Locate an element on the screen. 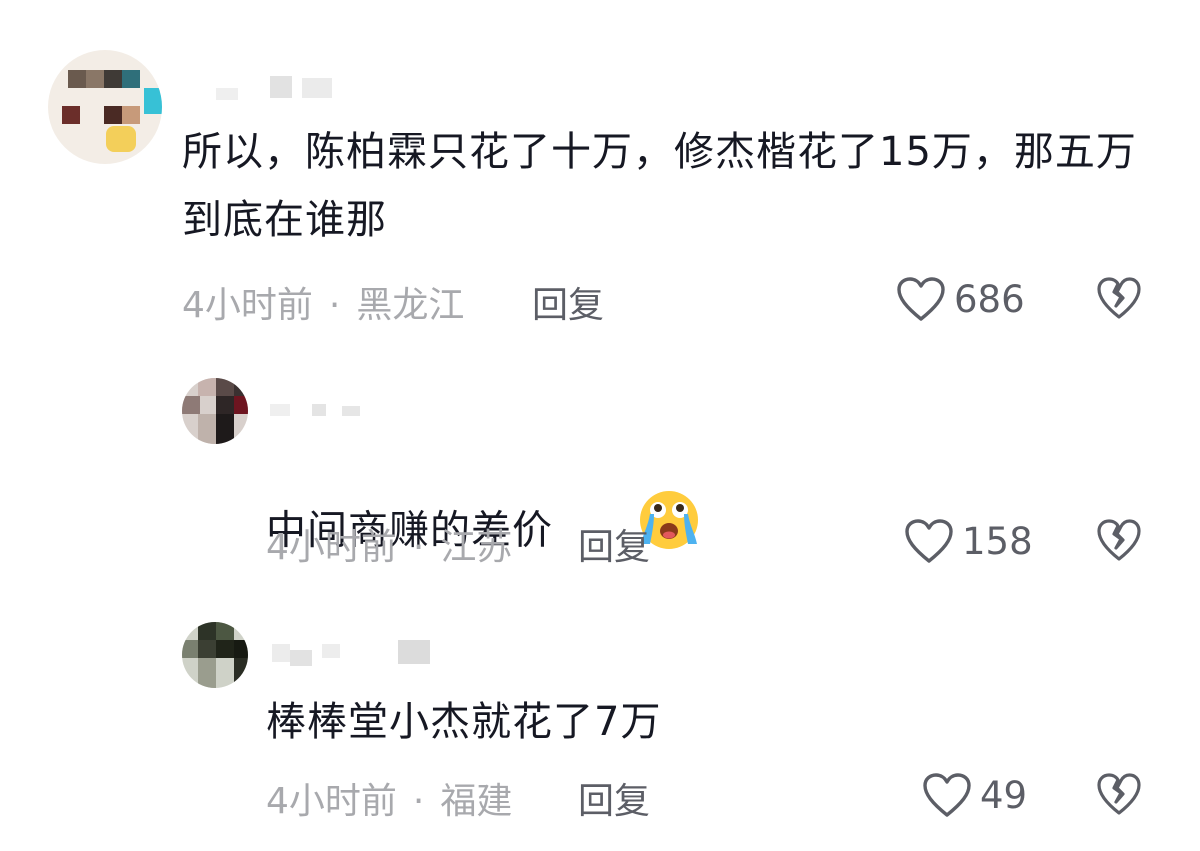 The image size is (1200, 851). like-button: 686 is located at coordinates (960, 299).